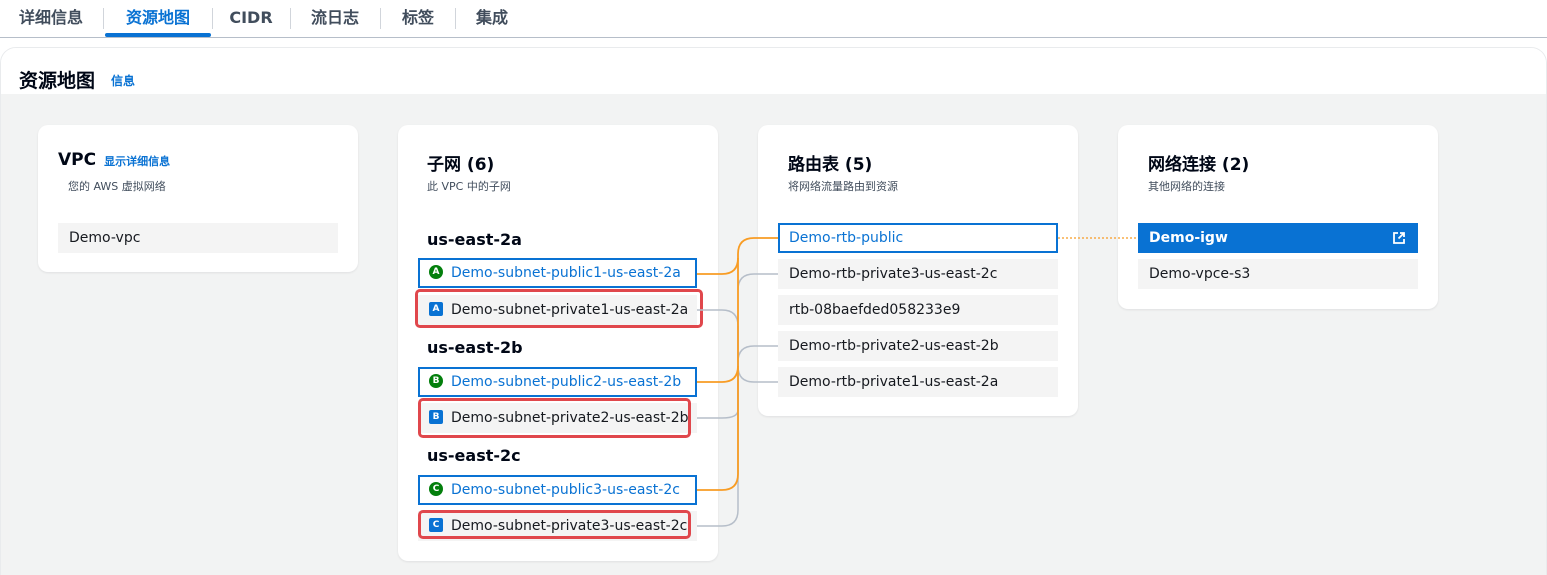 The width and height of the screenshot is (1547, 575). Describe the element at coordinates (123, 80) in the screenshot. I see `info-link: 信息` at that location.